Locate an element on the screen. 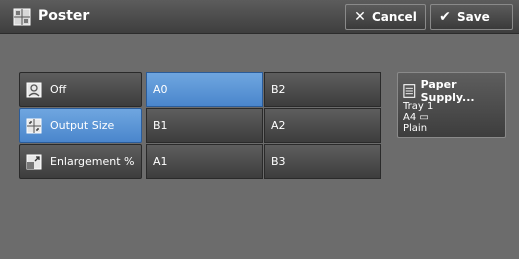  close-icon: ✕ is located at coordinates (360, 17).